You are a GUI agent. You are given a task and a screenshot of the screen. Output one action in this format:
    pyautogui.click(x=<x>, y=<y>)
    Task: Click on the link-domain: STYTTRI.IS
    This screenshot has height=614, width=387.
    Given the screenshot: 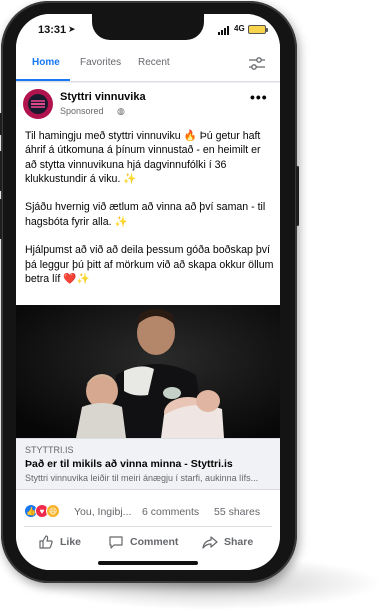 What is the action you would take?
    pyautogui.click(x=49, y=450)
    